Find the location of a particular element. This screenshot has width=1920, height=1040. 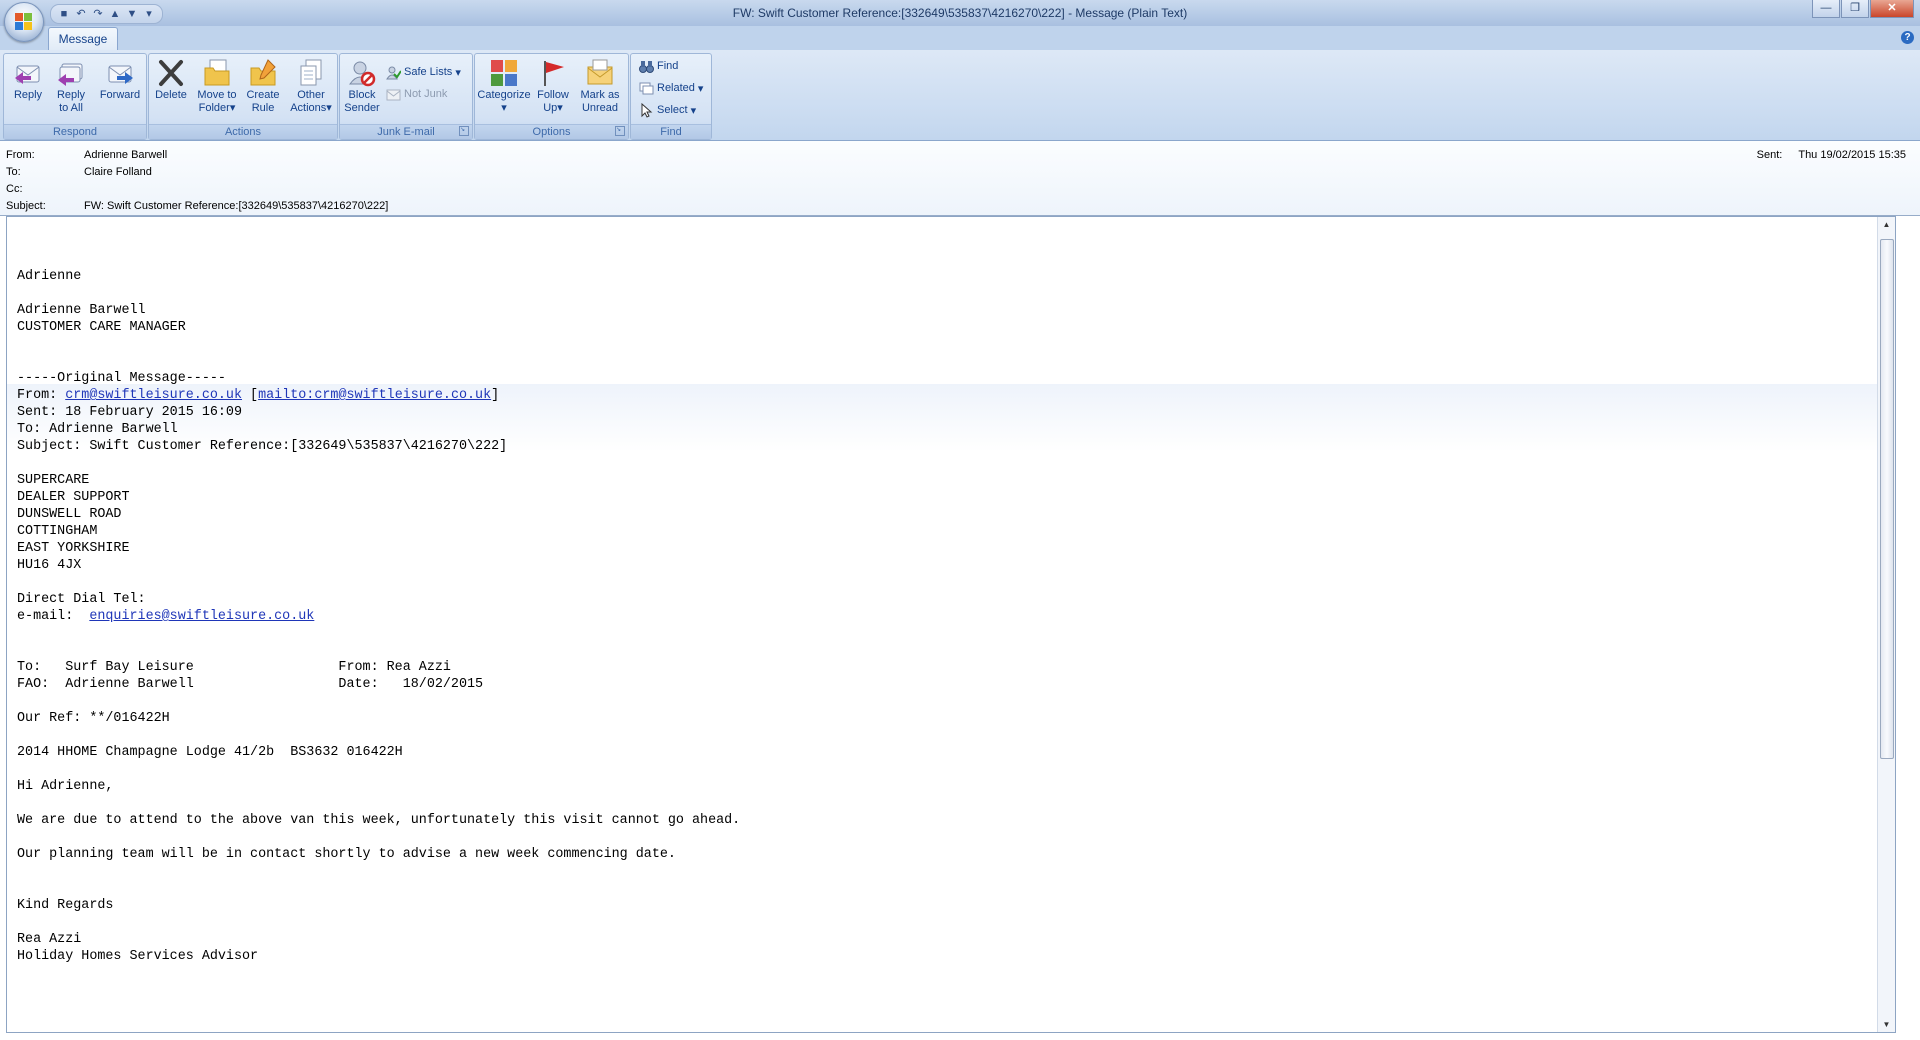

group-label-respond: Respond is located at coordinates (75, 131).